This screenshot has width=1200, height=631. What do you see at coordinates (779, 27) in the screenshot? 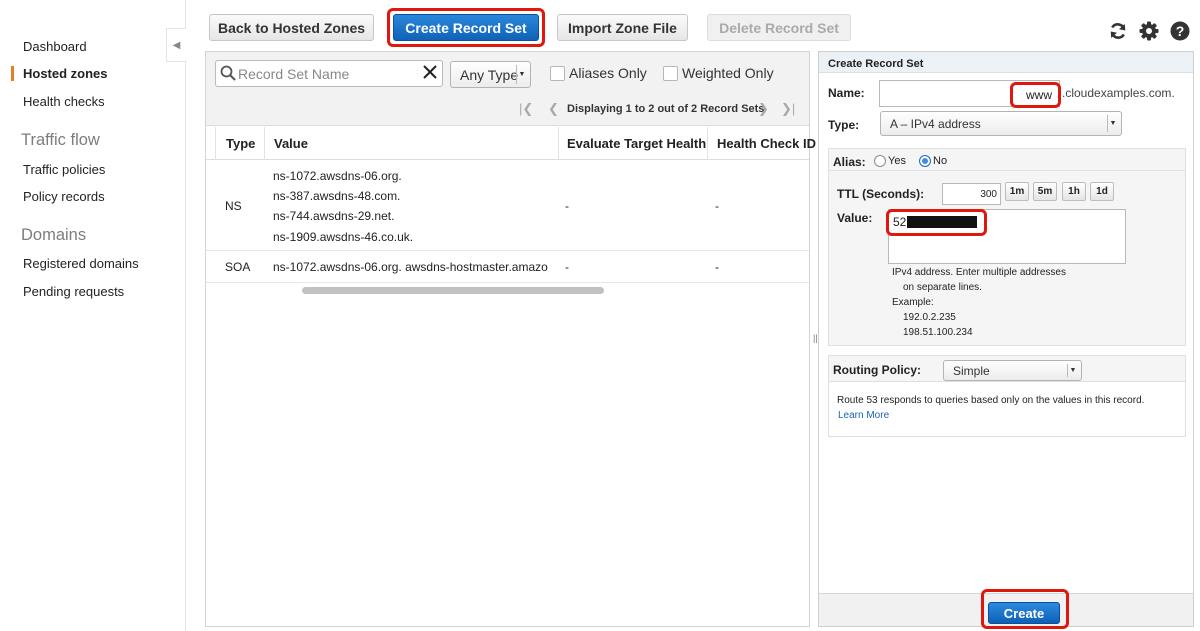
I see `delete-record-set-button: Delete Record Set` at bounding box center [779, 27].